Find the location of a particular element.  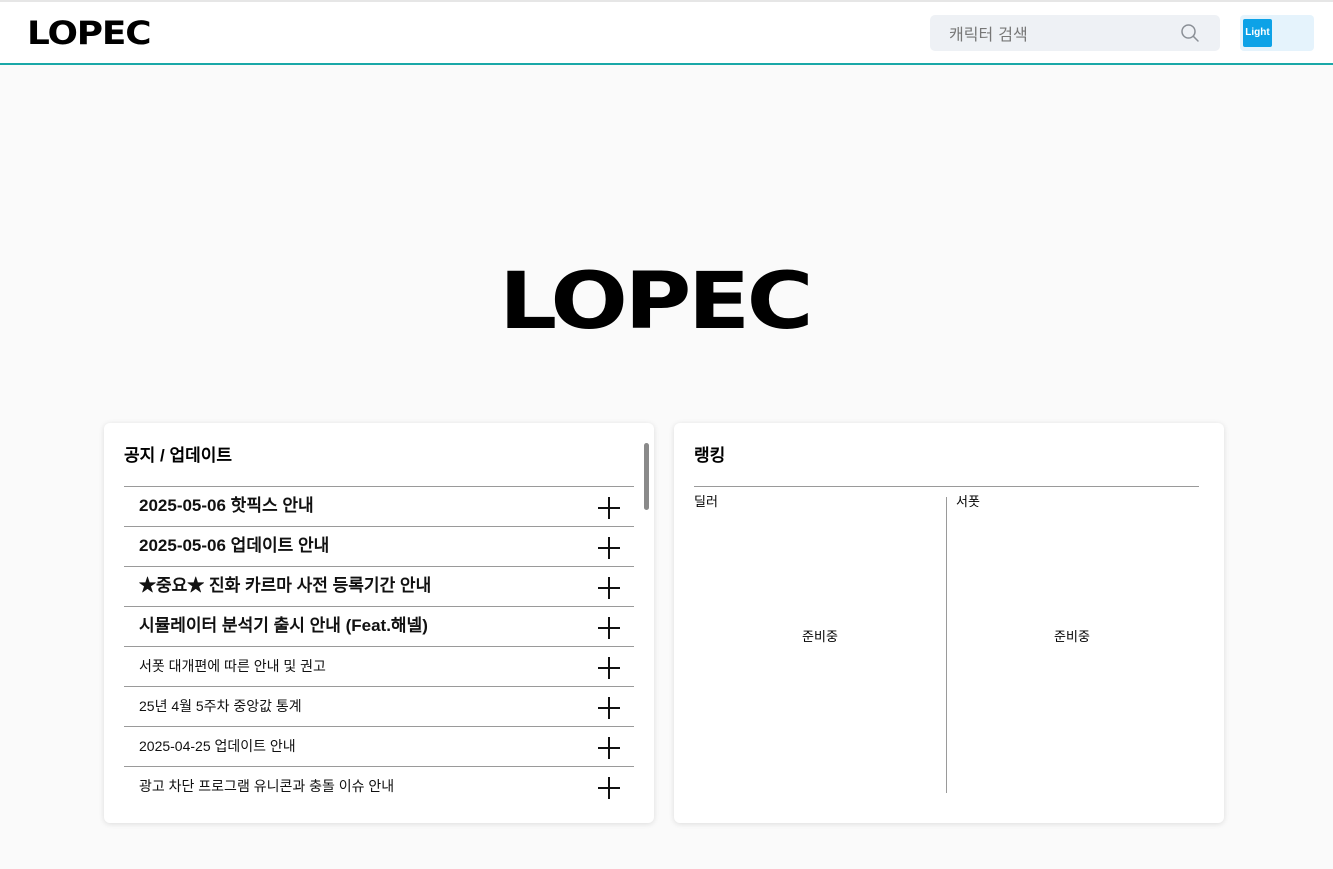

notice-item-label: 시뮬레이터 분석기 출시 안내 (Feat.해넬) is located at coordinates (283, 626).